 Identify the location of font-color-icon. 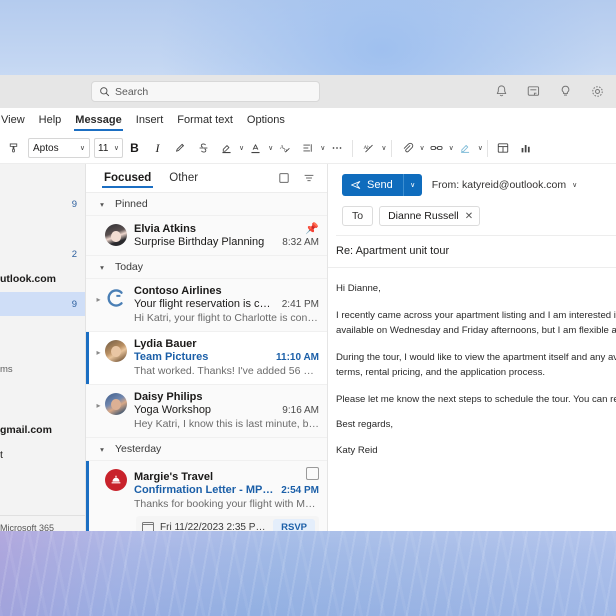
(255, 148).